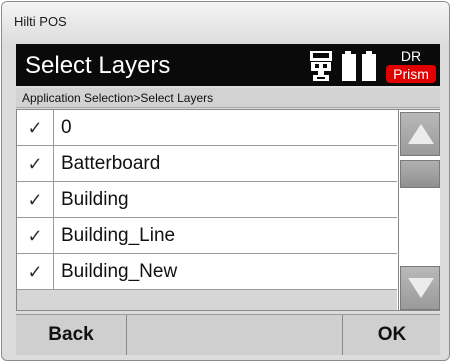 Image resolution: width=453 pixels, height=364 pixels. Describe the element at coordinates (207, 272) in the screenshot. I see `list-item: ✓ Building_New` at that location.